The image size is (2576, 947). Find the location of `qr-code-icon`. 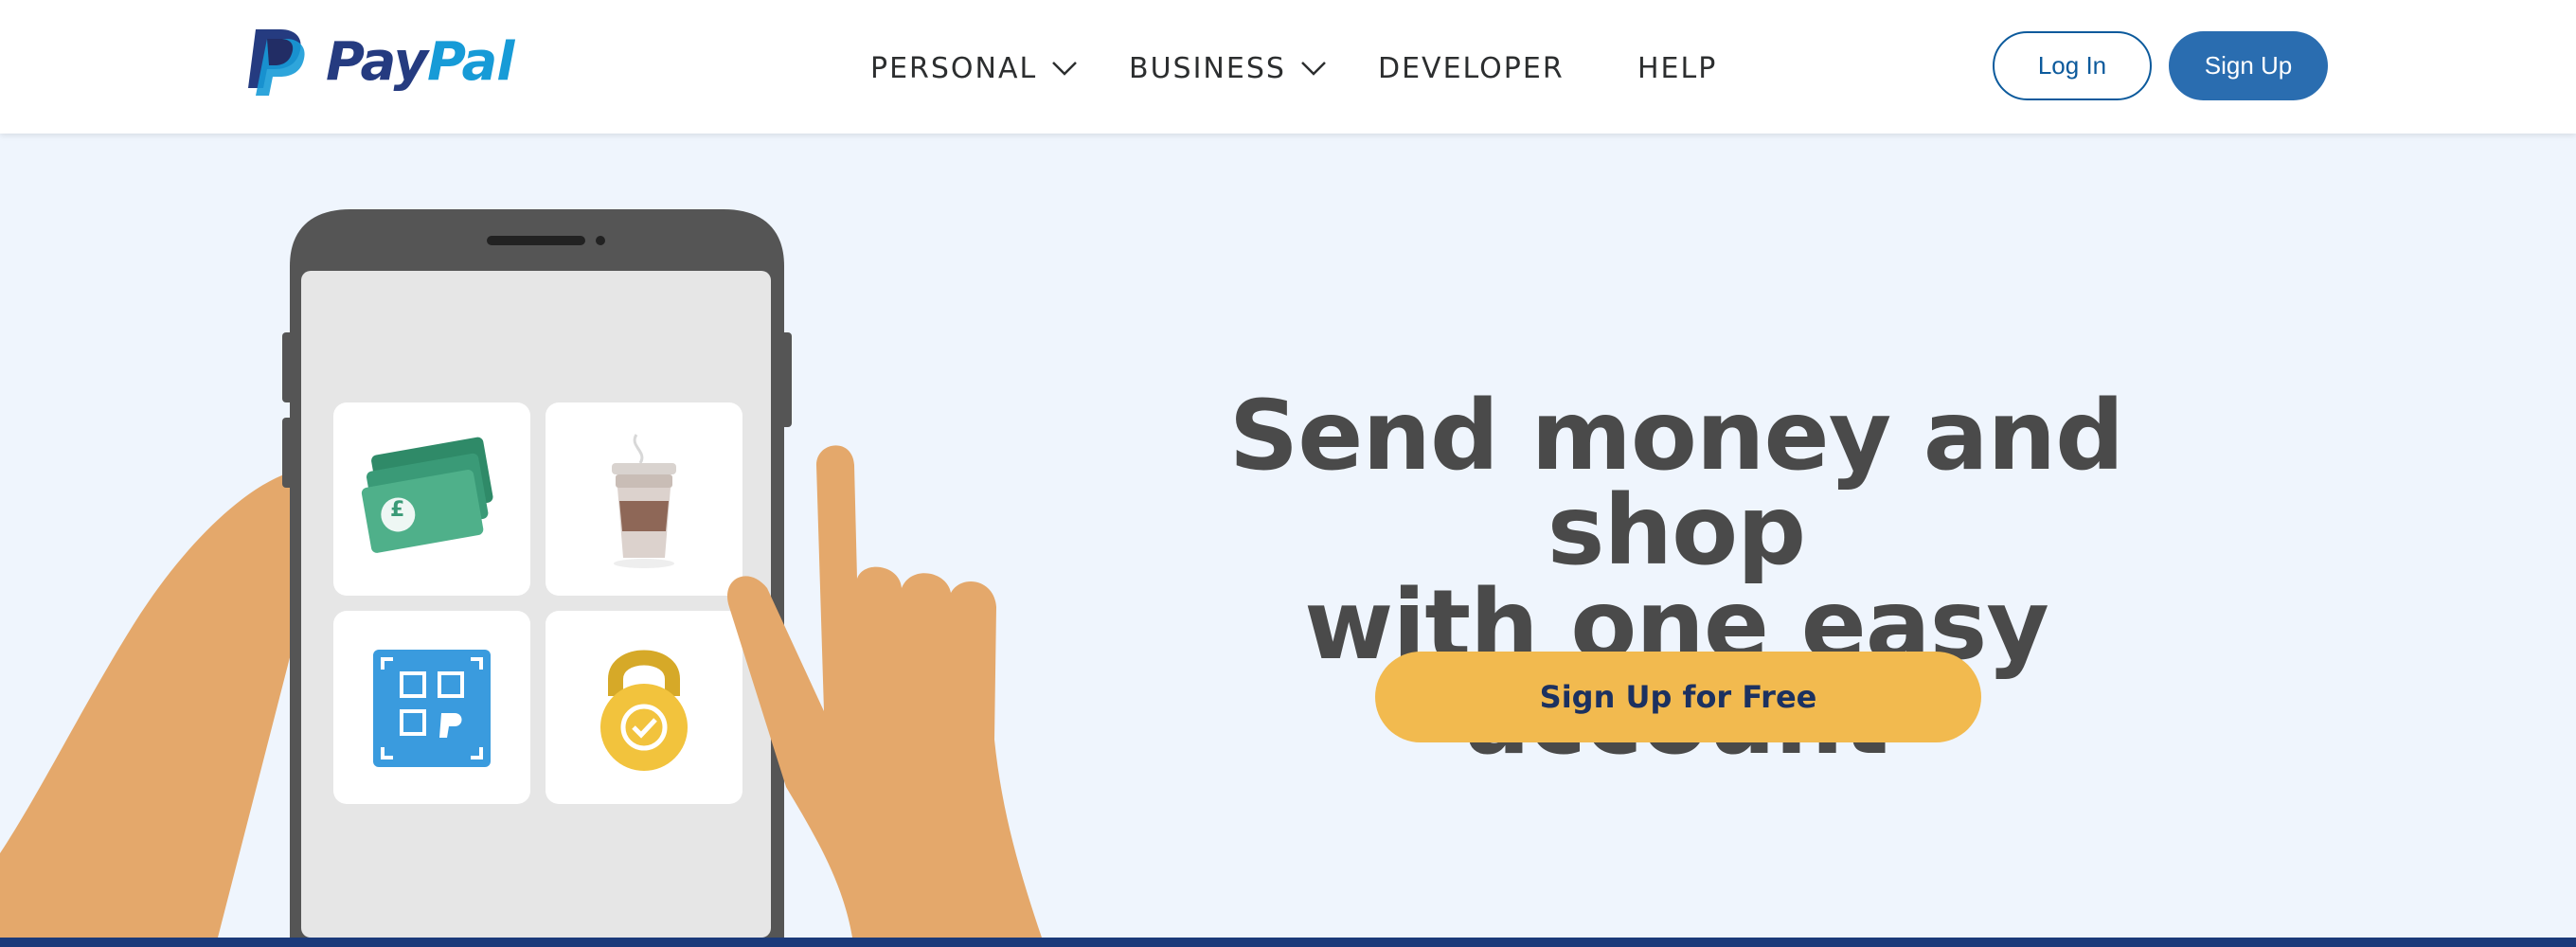

qr-code-icon is located at coordinates (432, 708).